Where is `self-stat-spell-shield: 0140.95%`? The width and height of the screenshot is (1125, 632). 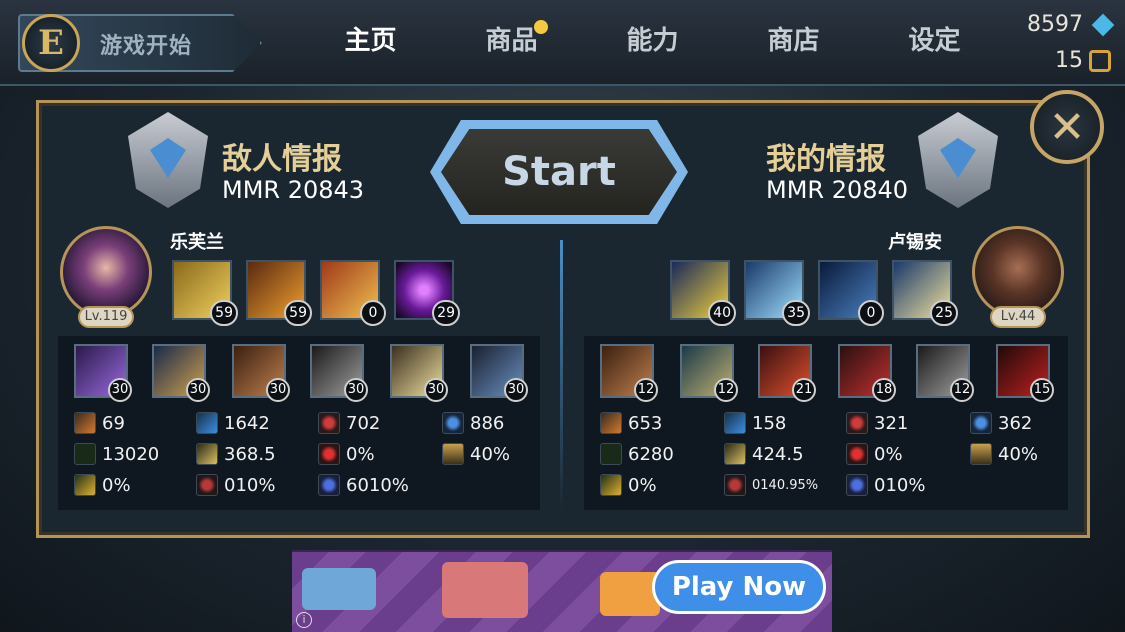
self-stat-spell-shield: 0140.95% is located at coordinates (771, 485).